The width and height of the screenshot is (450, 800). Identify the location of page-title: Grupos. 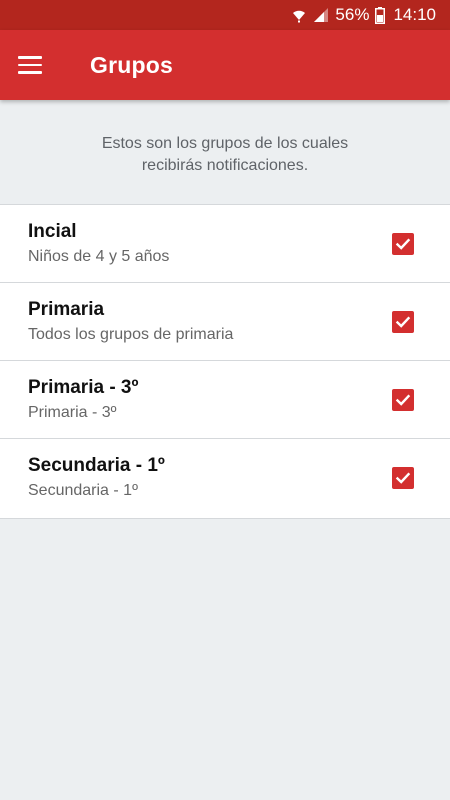
(131, 64).